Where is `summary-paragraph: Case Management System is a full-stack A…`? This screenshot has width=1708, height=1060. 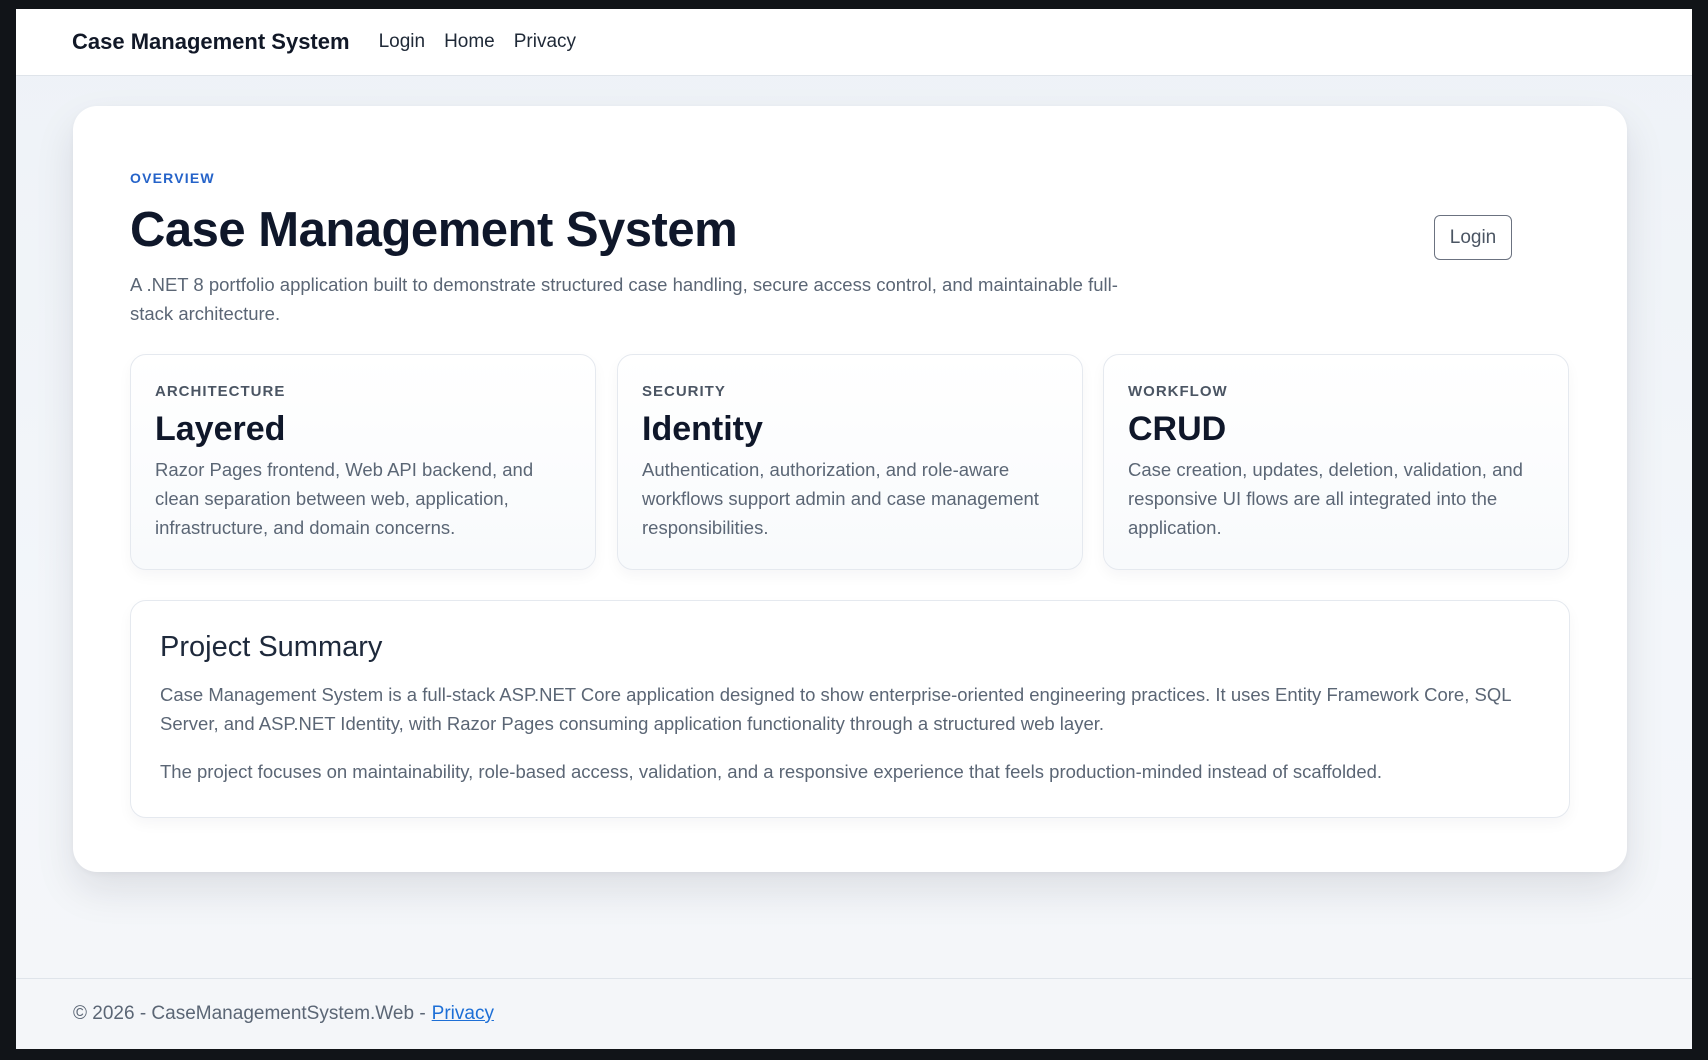
summary-paragraph: Case Management System is a full-stack A… is located at coordinates (835, 709).